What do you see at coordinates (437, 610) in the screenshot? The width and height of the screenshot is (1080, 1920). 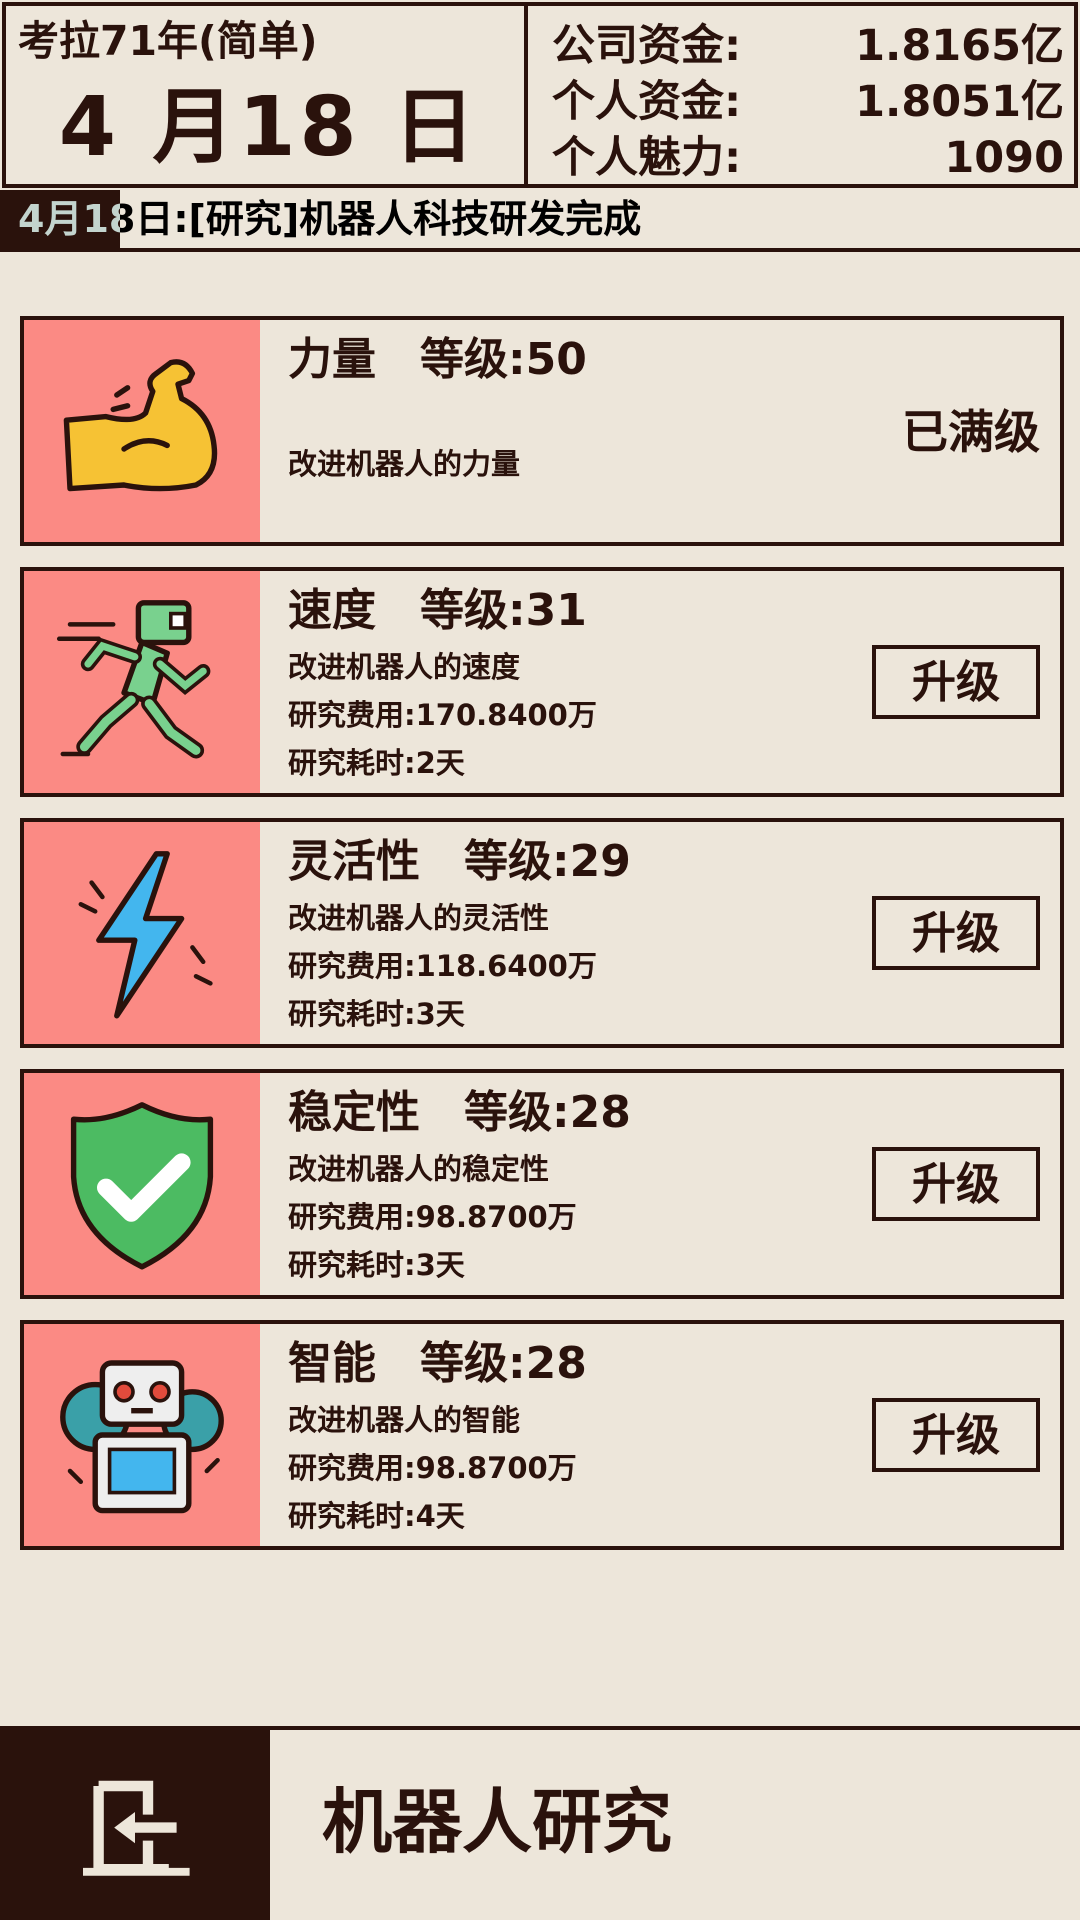 I see `research-title: 速度 等级:31` at bounding box center [437, 610].